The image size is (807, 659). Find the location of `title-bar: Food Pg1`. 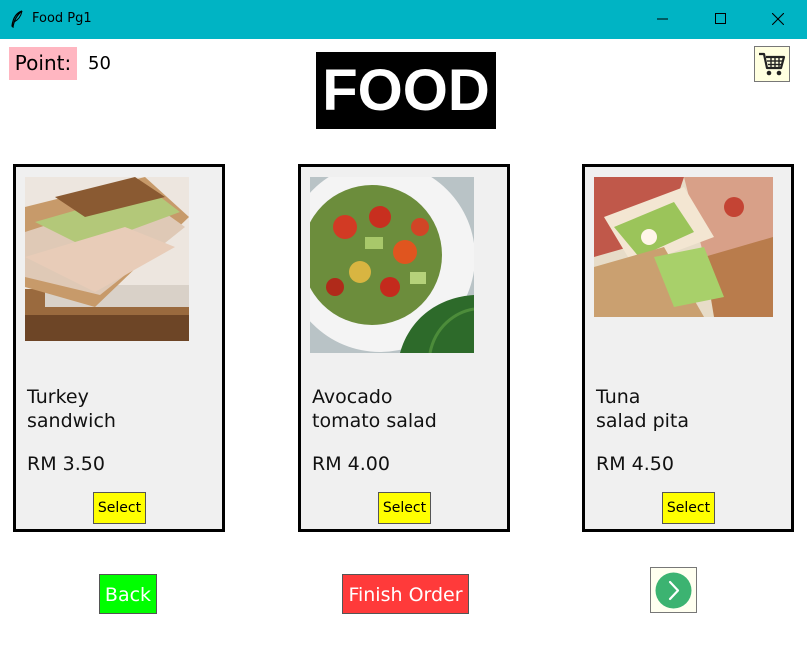

title-bar: Food Pg1 is located at coordinates (403, 19).